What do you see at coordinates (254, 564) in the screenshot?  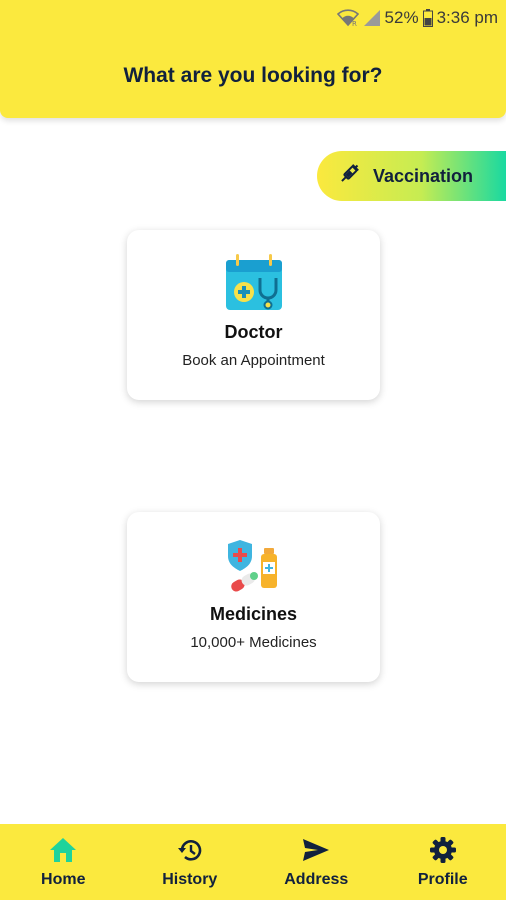 I see `medicines-icon` at bounding box center [254, 564].